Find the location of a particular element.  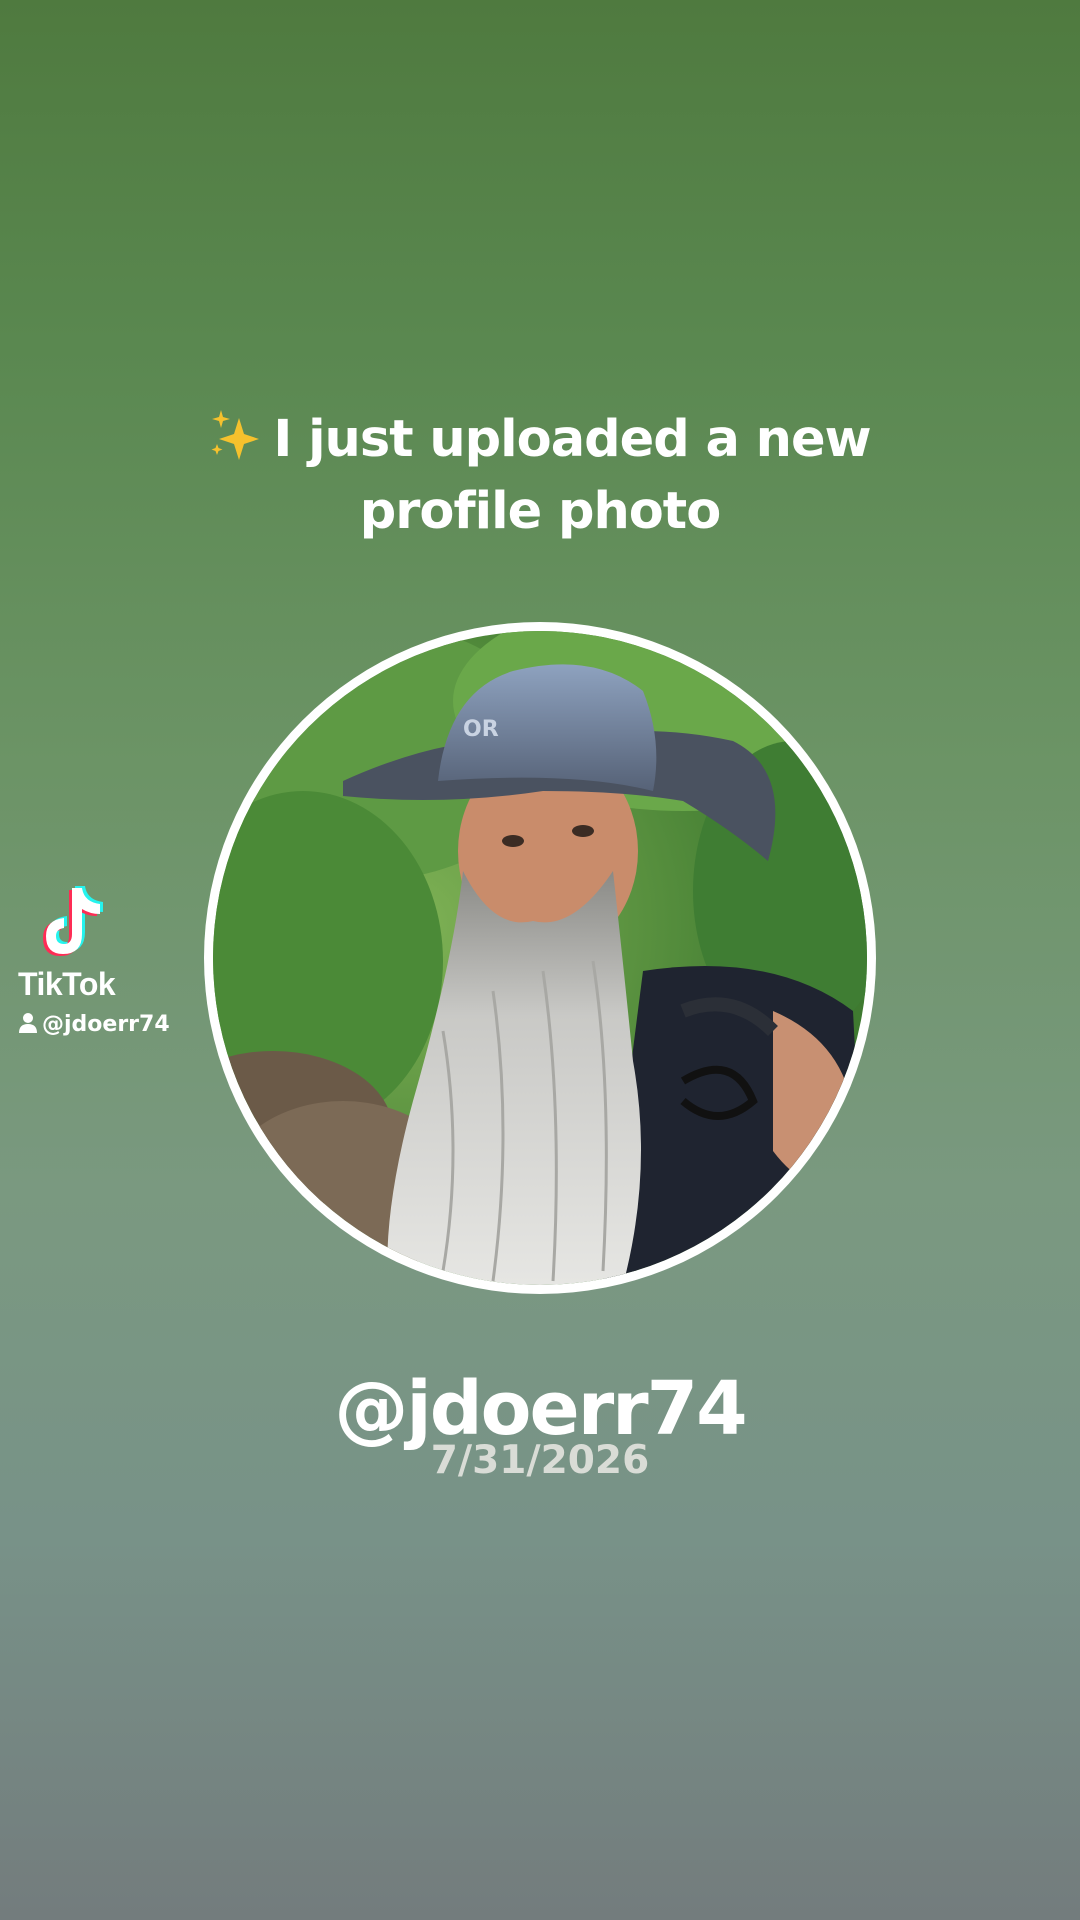

svg-text: OR is located at coordinates (481, 729).